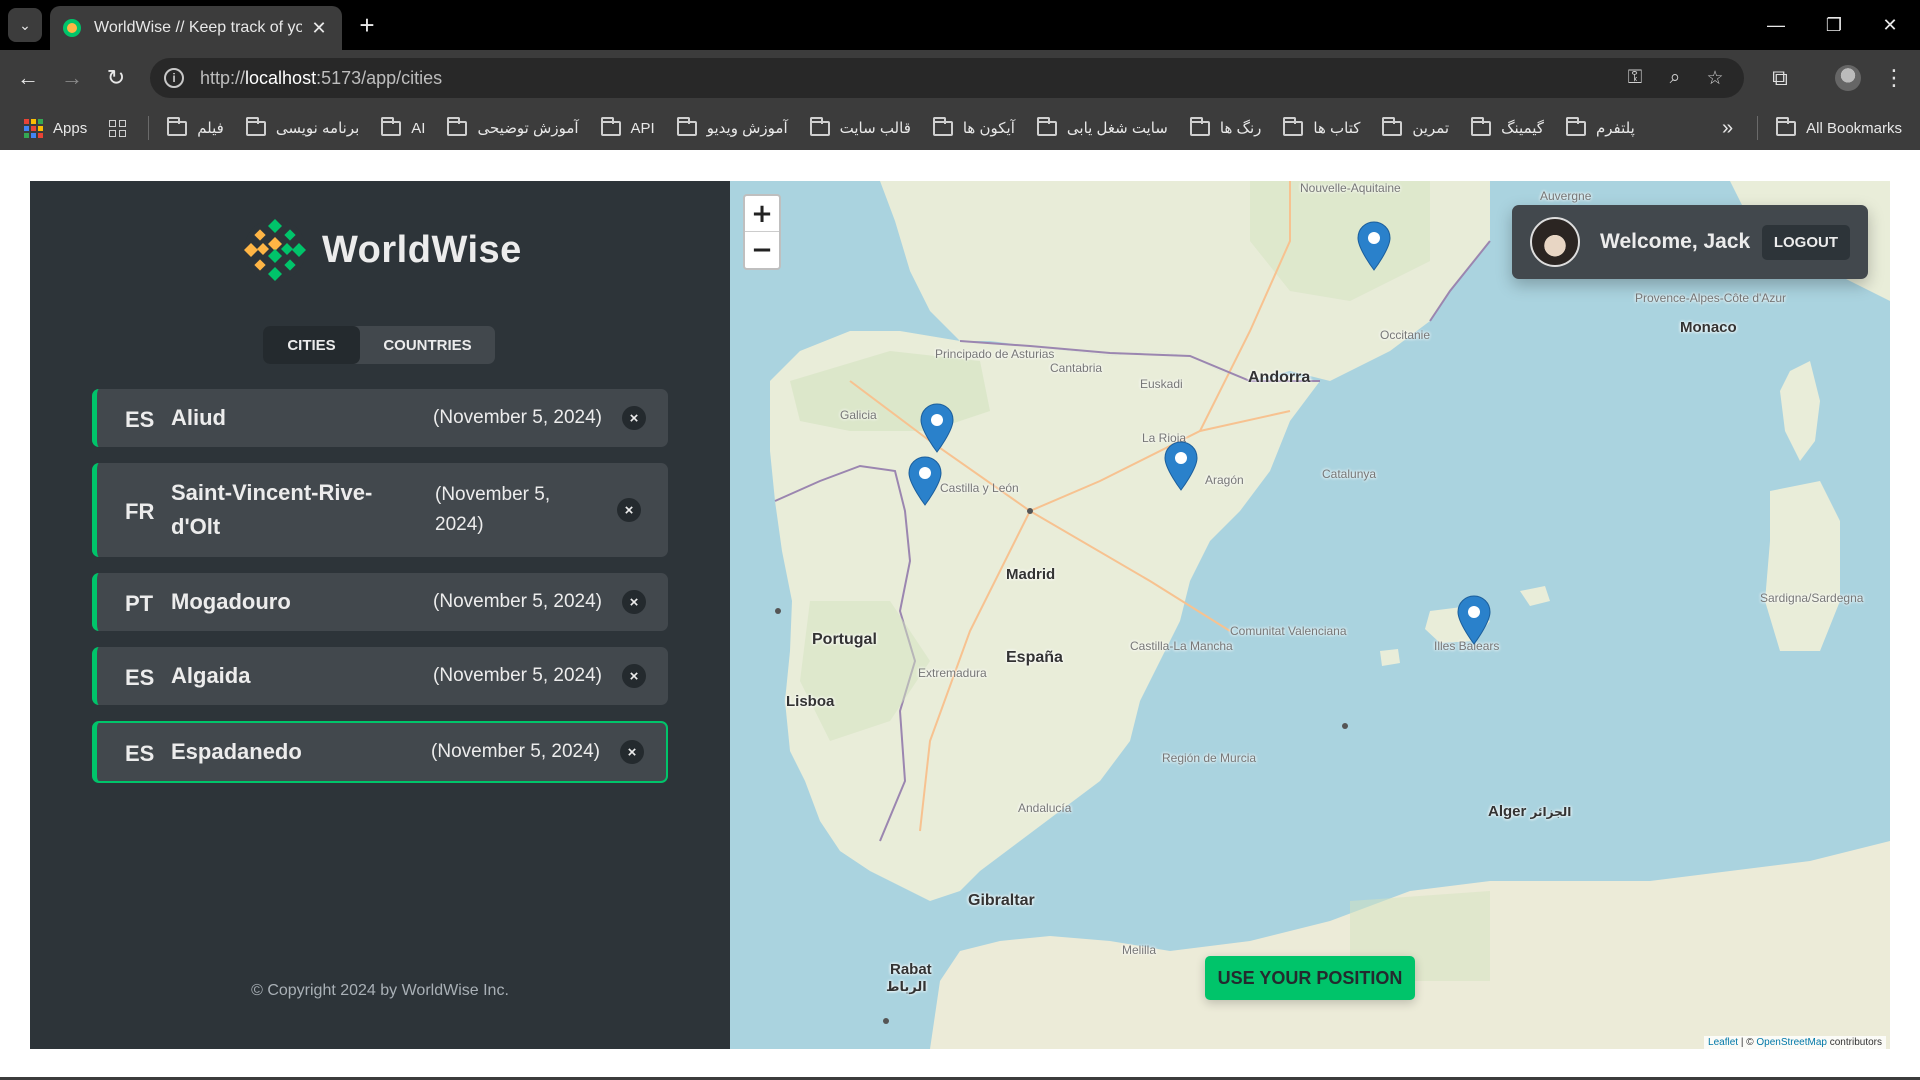 The height and width of the screenshot is (1080, 1920). Describe the element at coordinates (380, 602) in the screenshot. I see `city-item: PT Mogadouro (November 5, 2024) ×` at that location.